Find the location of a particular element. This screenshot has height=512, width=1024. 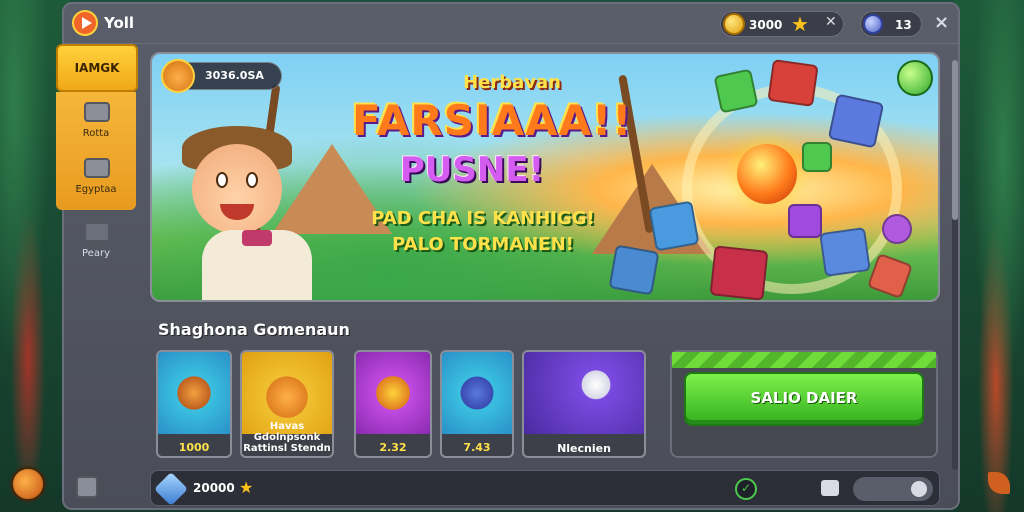

box-icon is located at coordinates (97, 112).